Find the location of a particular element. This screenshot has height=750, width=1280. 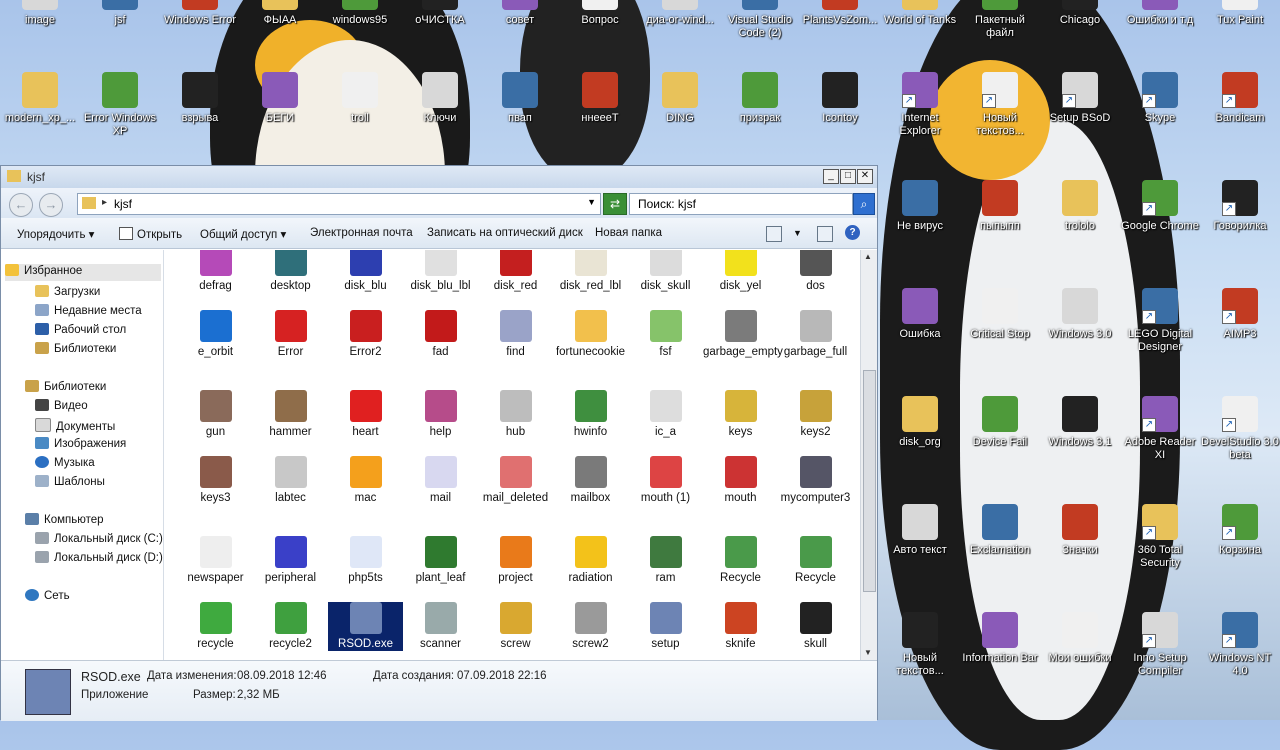

nav-disk-c: Локальный диск (C:) is located at coordinates (99, 538).